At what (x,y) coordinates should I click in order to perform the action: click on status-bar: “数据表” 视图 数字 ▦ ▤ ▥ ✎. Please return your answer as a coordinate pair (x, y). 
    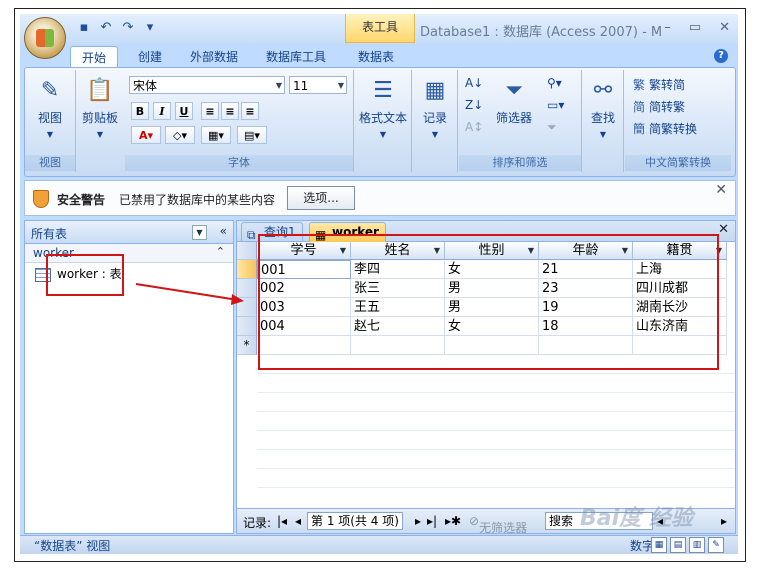
    Looking at the image, I should click on (379, 544).